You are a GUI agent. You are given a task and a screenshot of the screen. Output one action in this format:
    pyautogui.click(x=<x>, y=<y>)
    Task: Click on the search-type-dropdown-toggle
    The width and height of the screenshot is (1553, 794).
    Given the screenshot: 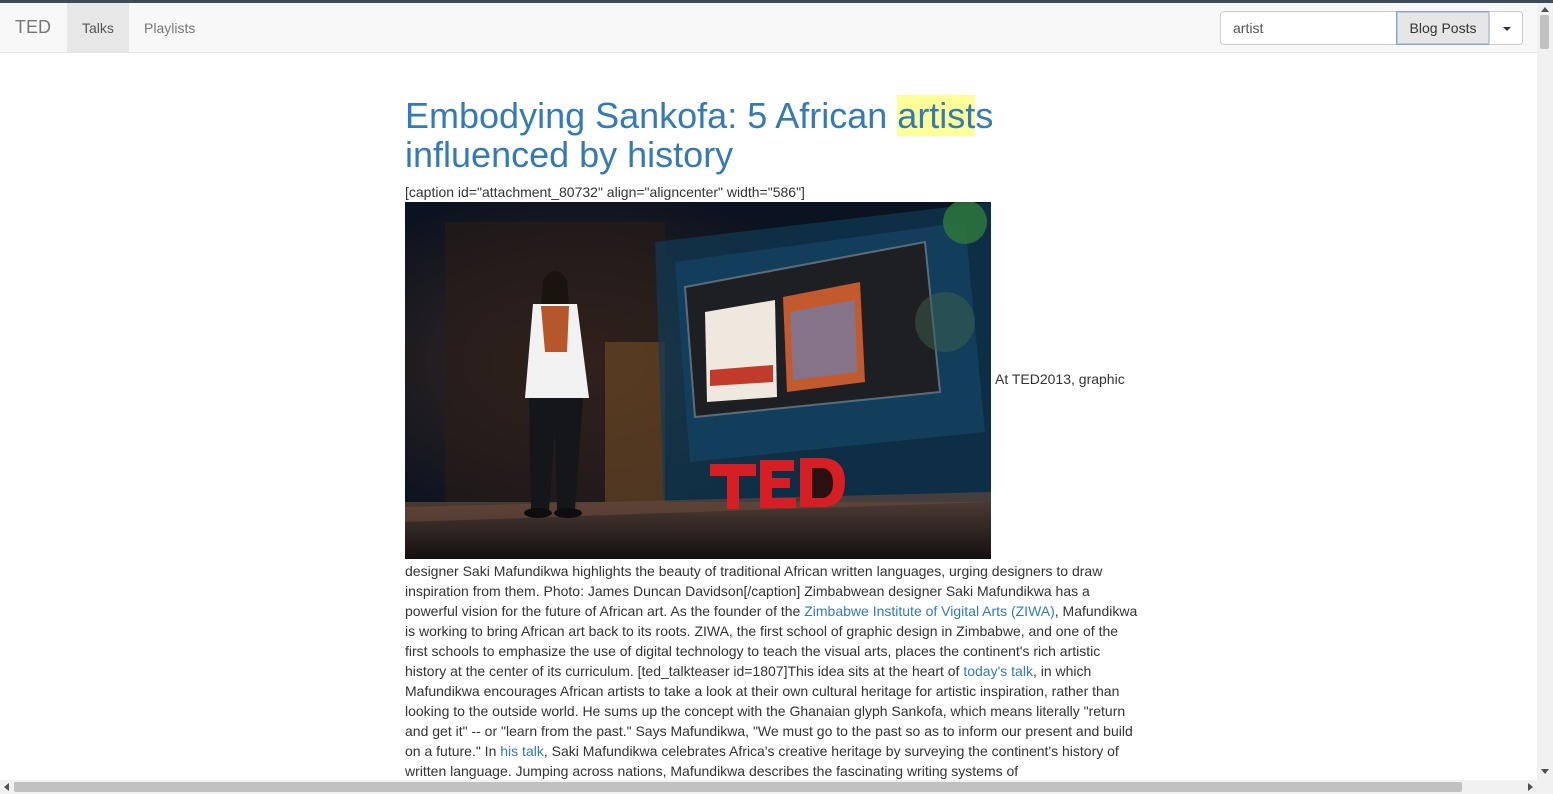 What is the action you would take?
    pyautogui.click(x=1506, y=28)
    